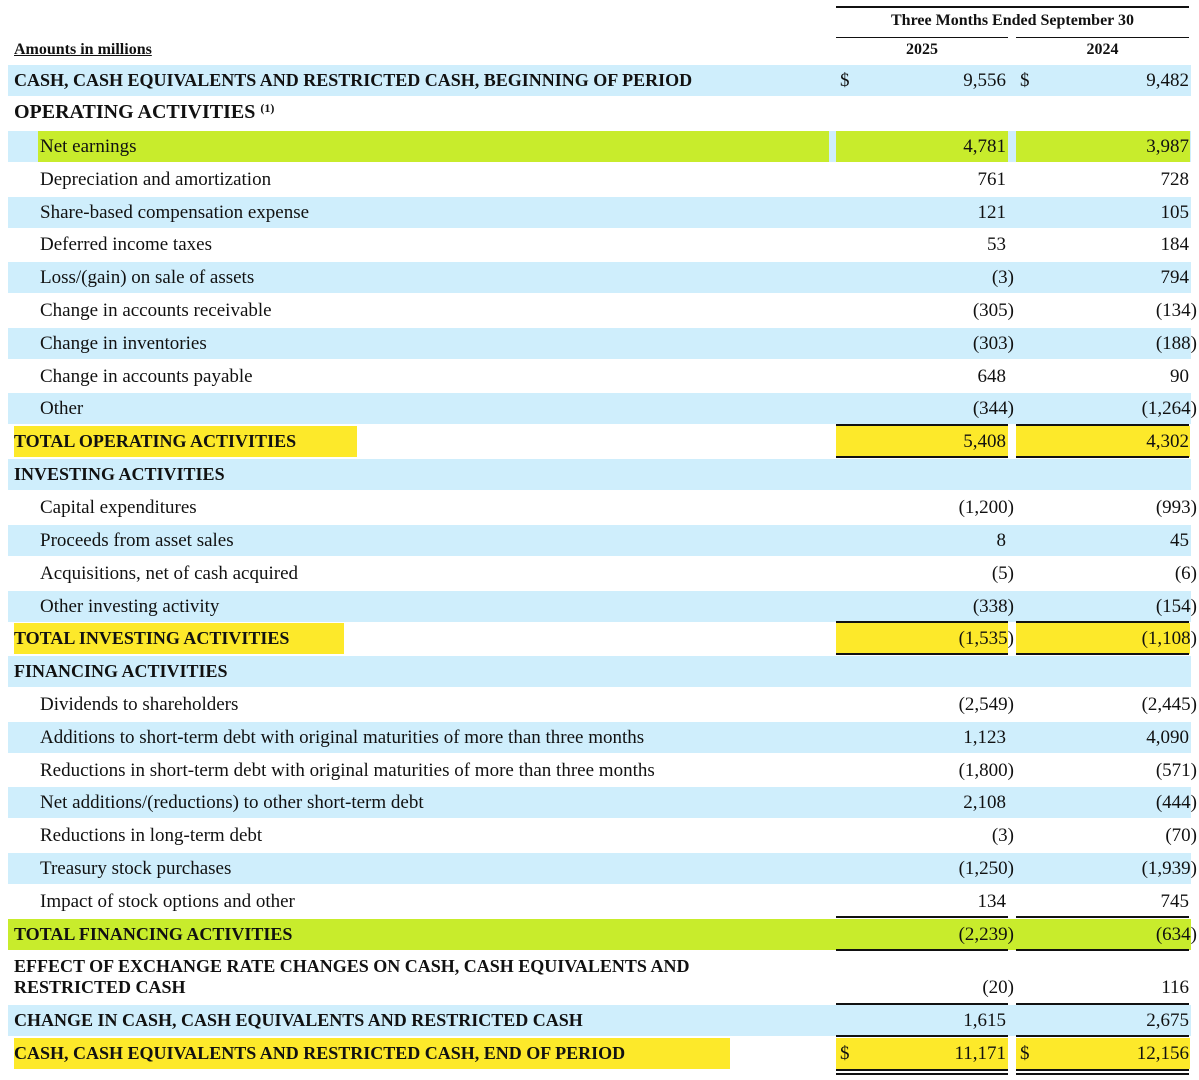 Image resolution: width=1199 pixels, height=1080 pixels. I want to click on value-2024: 2,675, so click(1167, 1020).